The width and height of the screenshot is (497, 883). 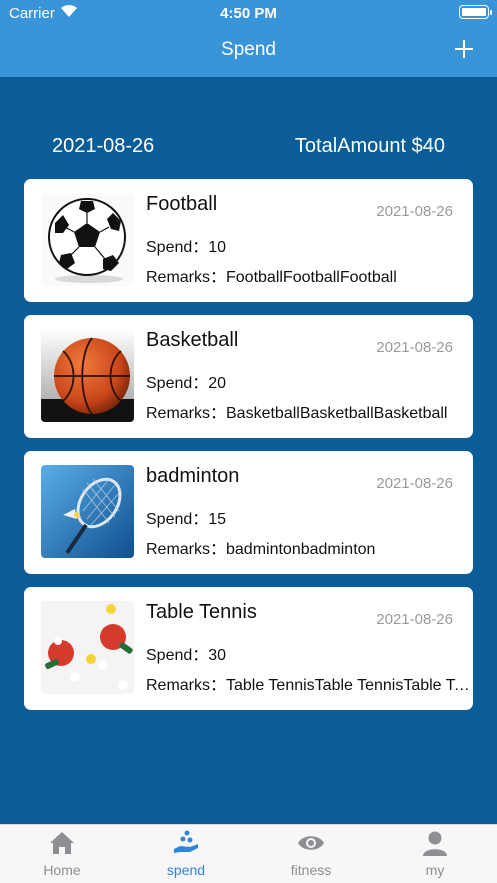 I want to click on record-remarks: Remarks：badmintonbadminton, so click(x=261, y=549).